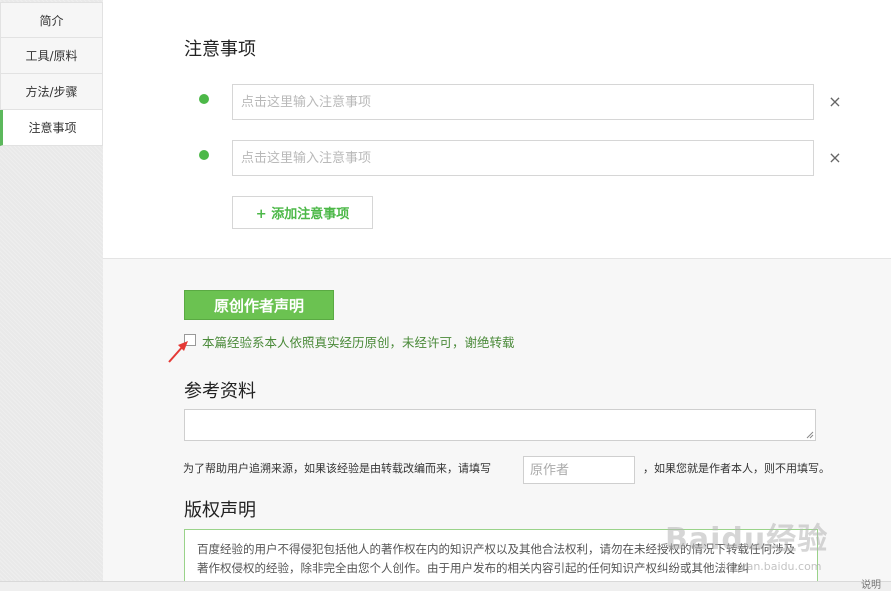  What do you see at coordinates (747, 539) in the screenshot?
I see `baidu-watermark-logo: Baidu经验` at bounding box center [747, 539].